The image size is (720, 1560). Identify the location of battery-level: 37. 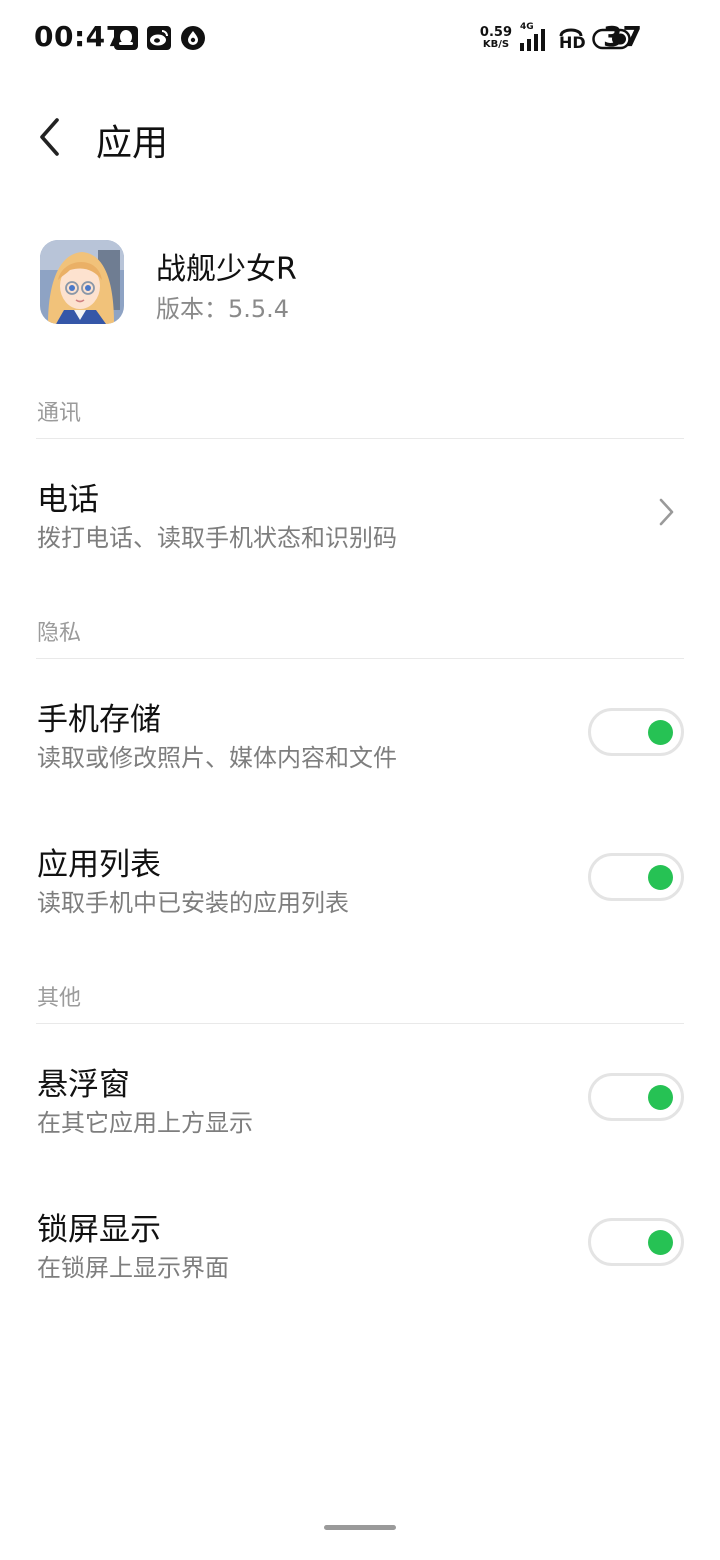
(622, 36).